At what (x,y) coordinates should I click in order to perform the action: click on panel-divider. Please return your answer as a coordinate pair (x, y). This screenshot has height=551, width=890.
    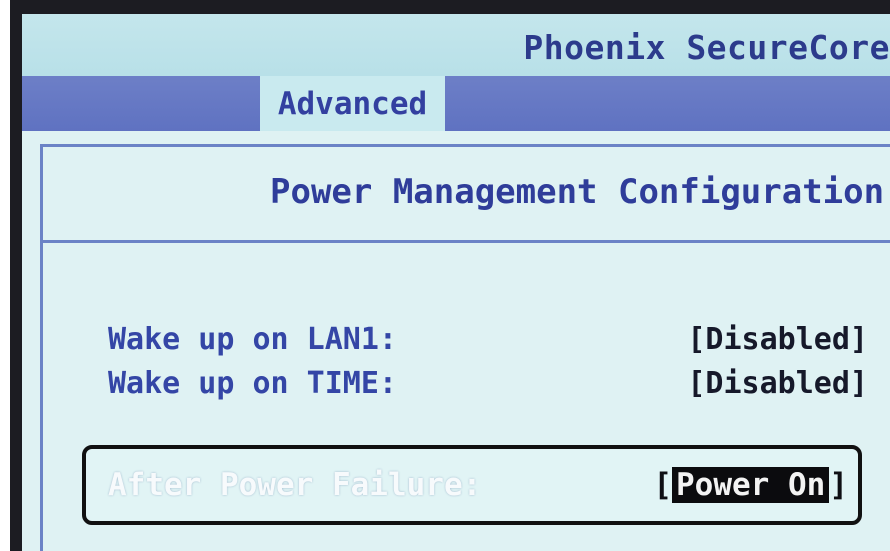
    Looking at the image, I should click on (466, 241).